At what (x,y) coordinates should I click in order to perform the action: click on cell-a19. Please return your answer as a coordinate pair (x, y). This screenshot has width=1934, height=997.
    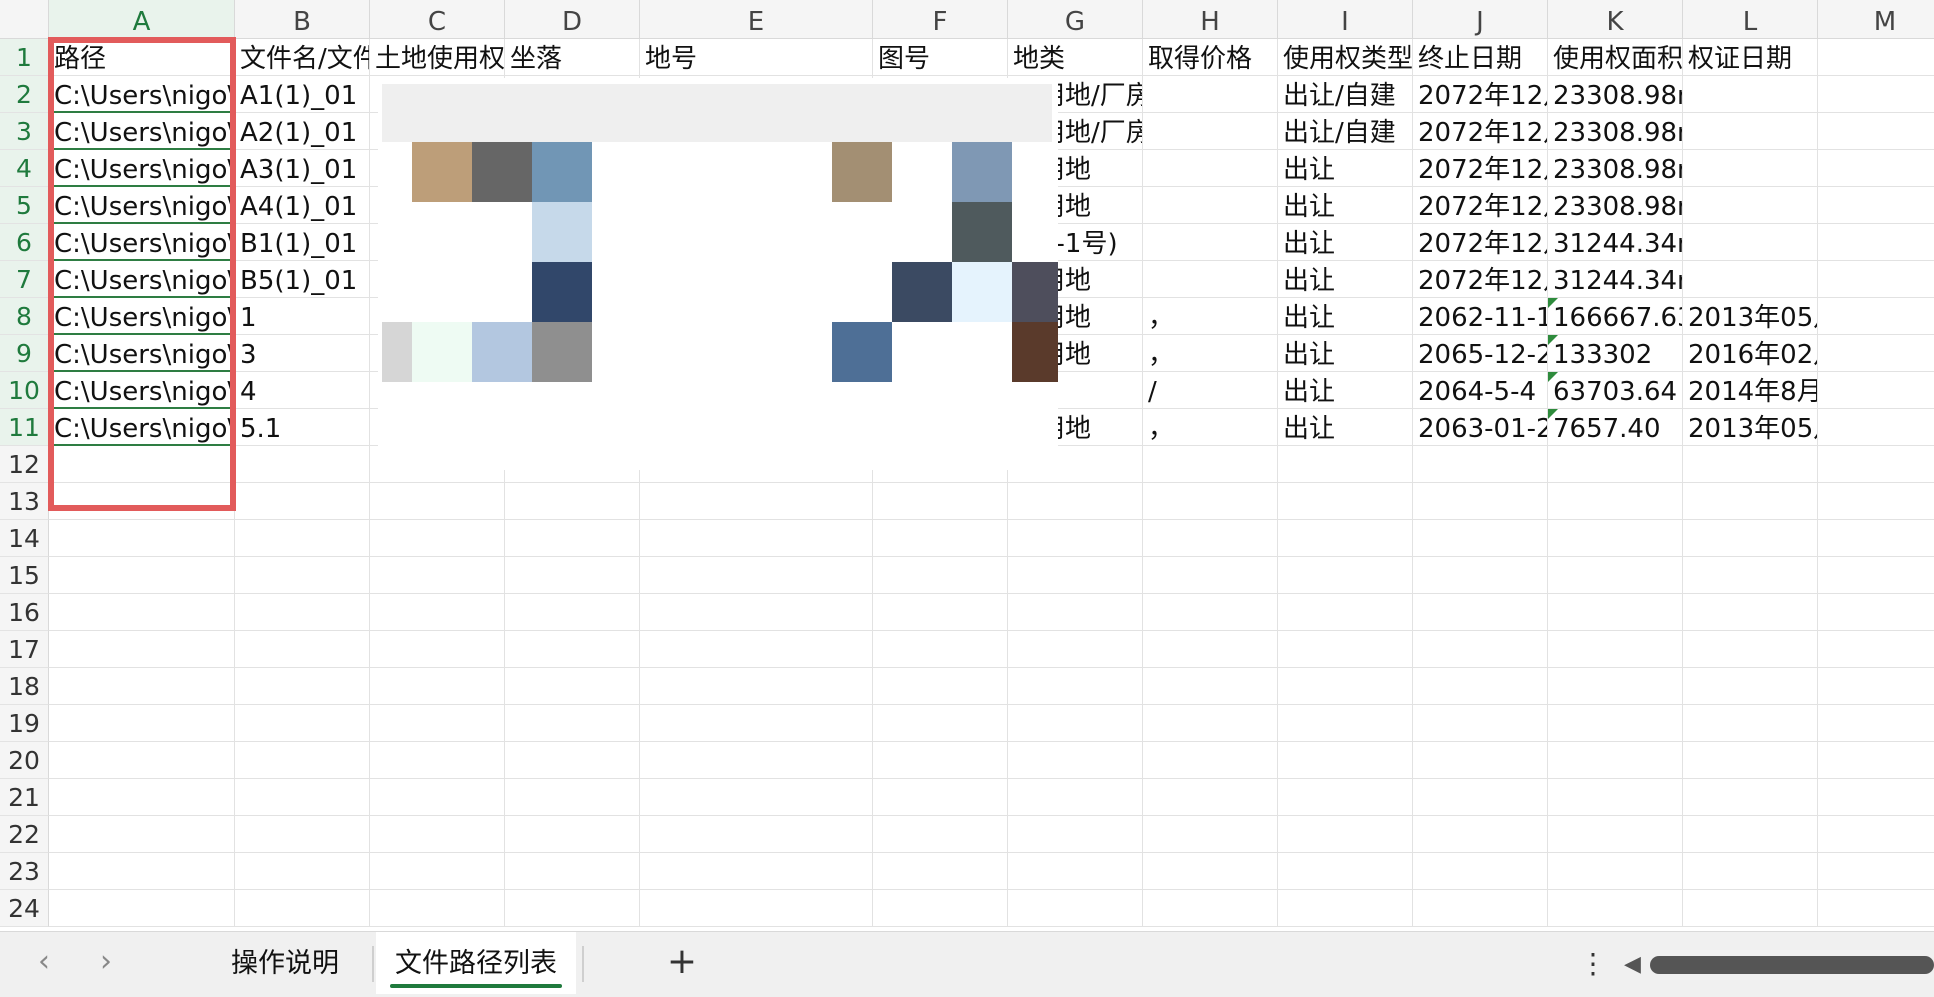
    Looking at the image, I should click on (142, 723).